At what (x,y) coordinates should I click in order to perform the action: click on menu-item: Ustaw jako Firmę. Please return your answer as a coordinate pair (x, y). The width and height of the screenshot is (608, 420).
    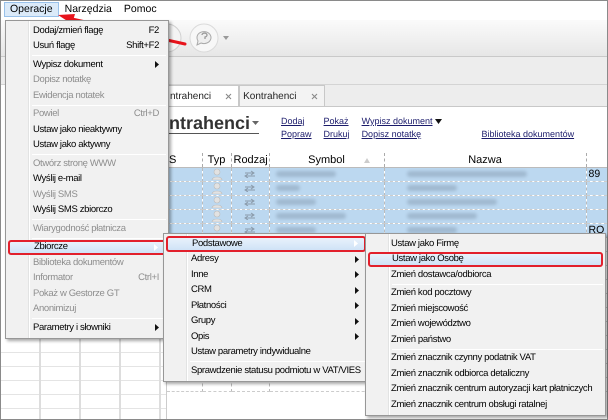
    Looking at the image, I should click on (485, 244).